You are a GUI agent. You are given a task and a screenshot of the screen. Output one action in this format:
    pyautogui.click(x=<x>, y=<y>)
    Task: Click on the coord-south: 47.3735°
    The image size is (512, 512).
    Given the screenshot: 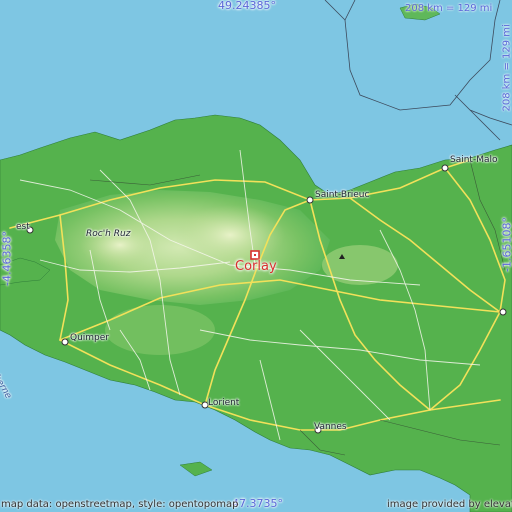 What is the action you would take?
    pyautogui.click(x=257, y=503)
    